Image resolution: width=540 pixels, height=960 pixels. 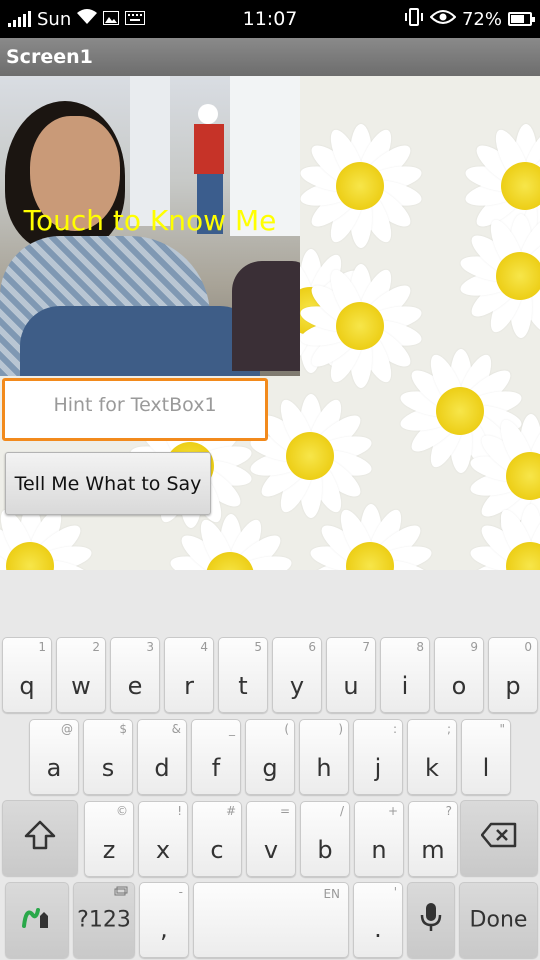 I want to click on key-i: 8i, so click(x=405, y=675).